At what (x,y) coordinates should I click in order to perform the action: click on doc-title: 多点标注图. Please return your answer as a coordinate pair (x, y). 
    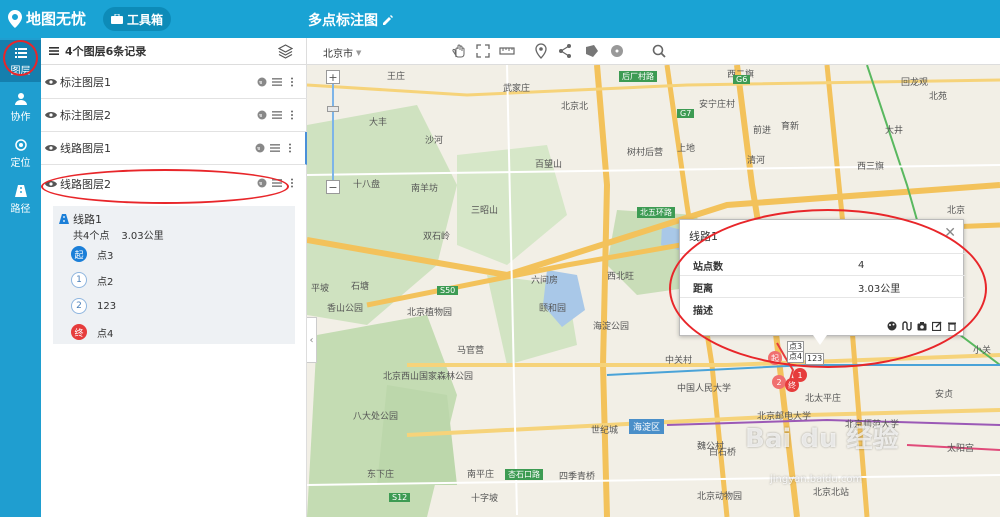
    Looking at the image, I should click on (351, 20).